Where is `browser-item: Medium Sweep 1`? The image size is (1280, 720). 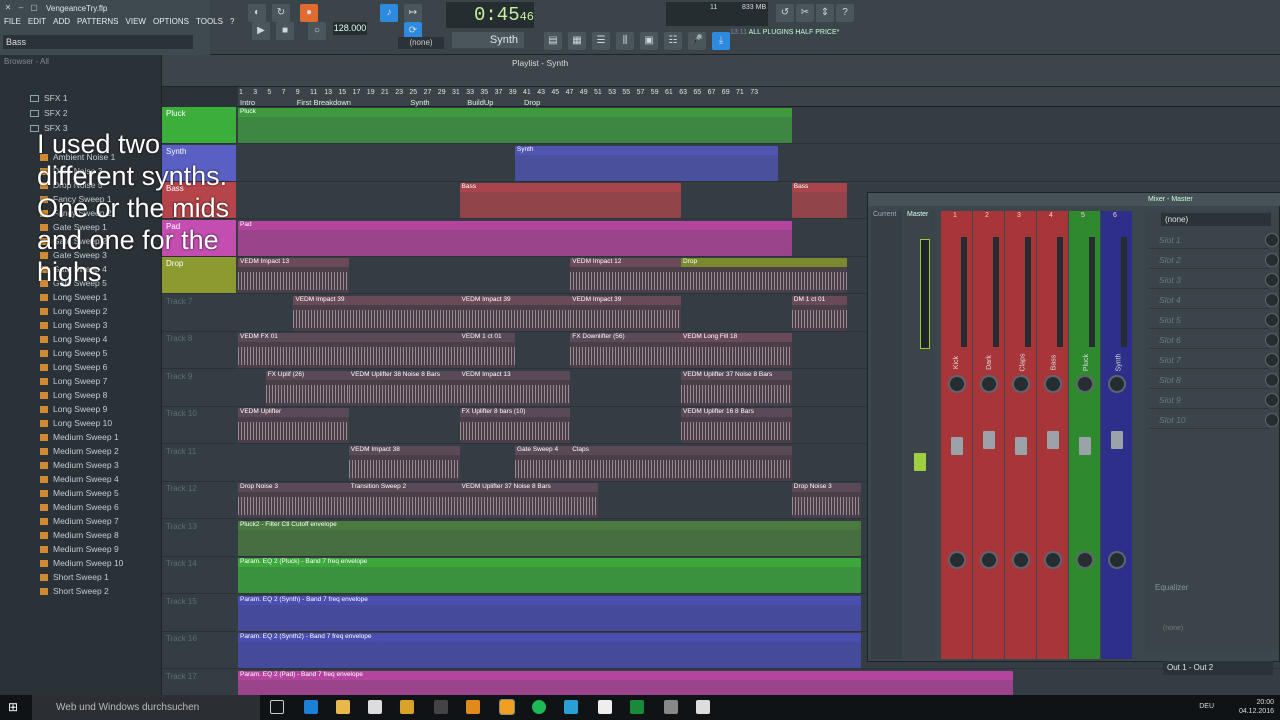
browser-item: Medium Sweep 1 is located at coordinates (79, 437).